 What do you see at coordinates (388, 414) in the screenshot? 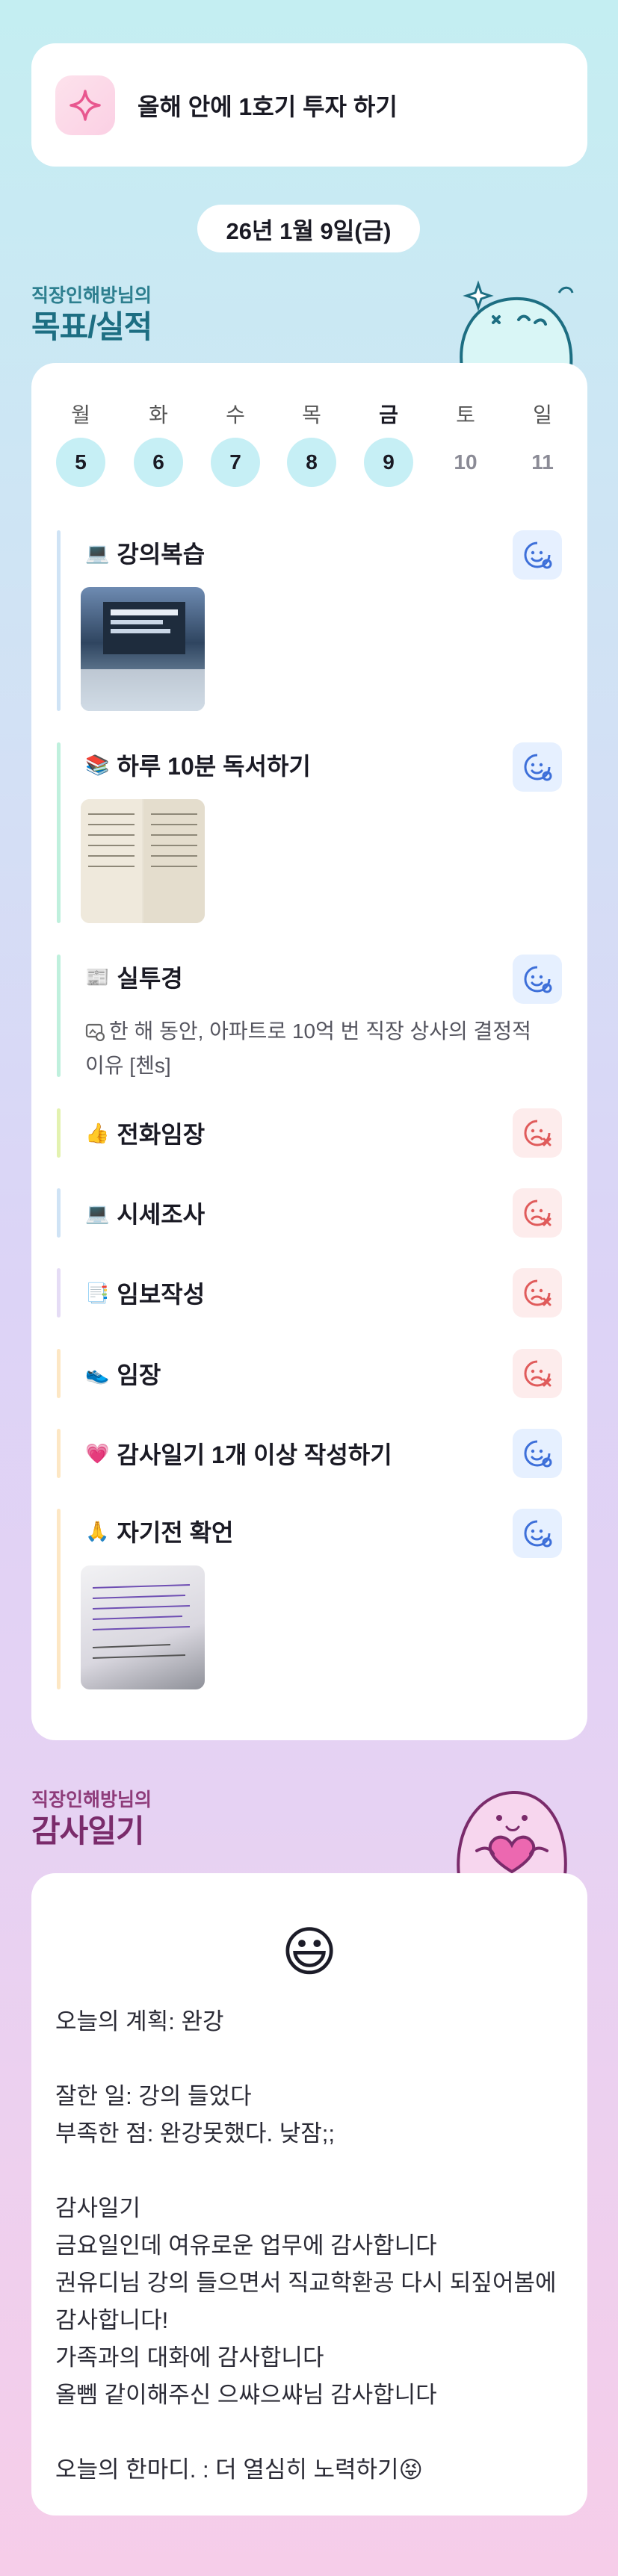
I see `weekday-label: 금` at bounding box center [388, 414].